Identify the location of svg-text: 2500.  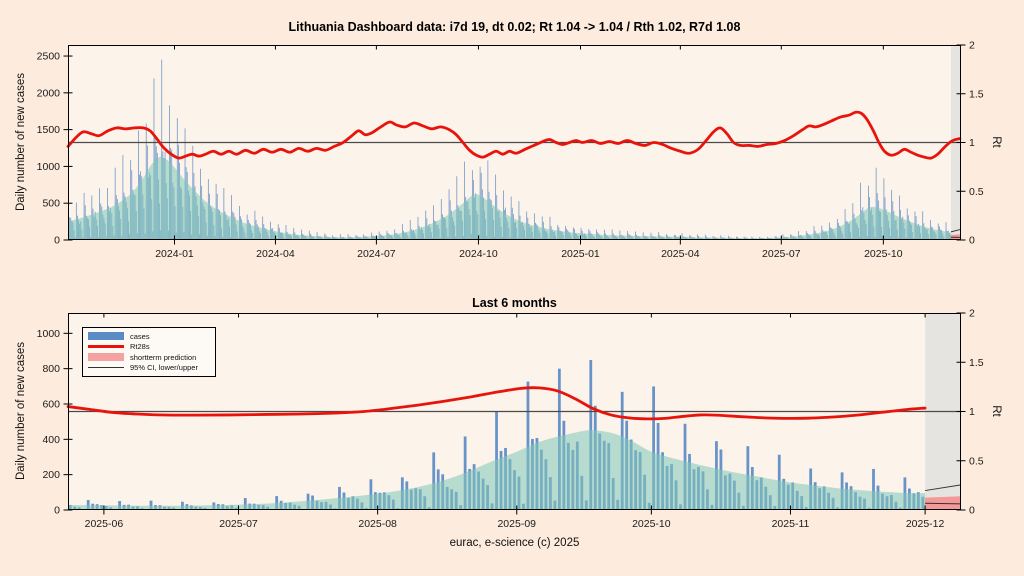
(49, 57).